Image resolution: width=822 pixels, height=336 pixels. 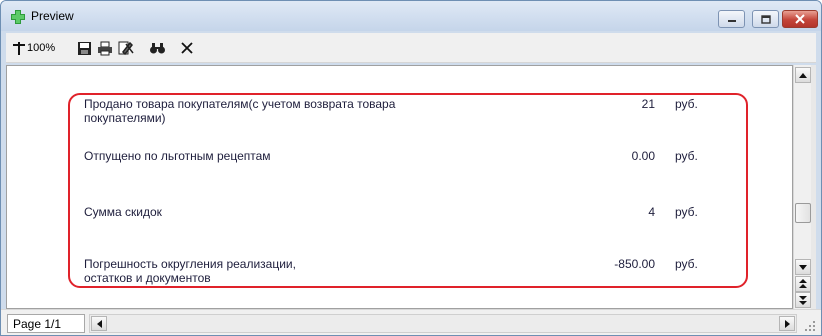 I want to click on zoom-level: 100%, so click(x=41, y=48).